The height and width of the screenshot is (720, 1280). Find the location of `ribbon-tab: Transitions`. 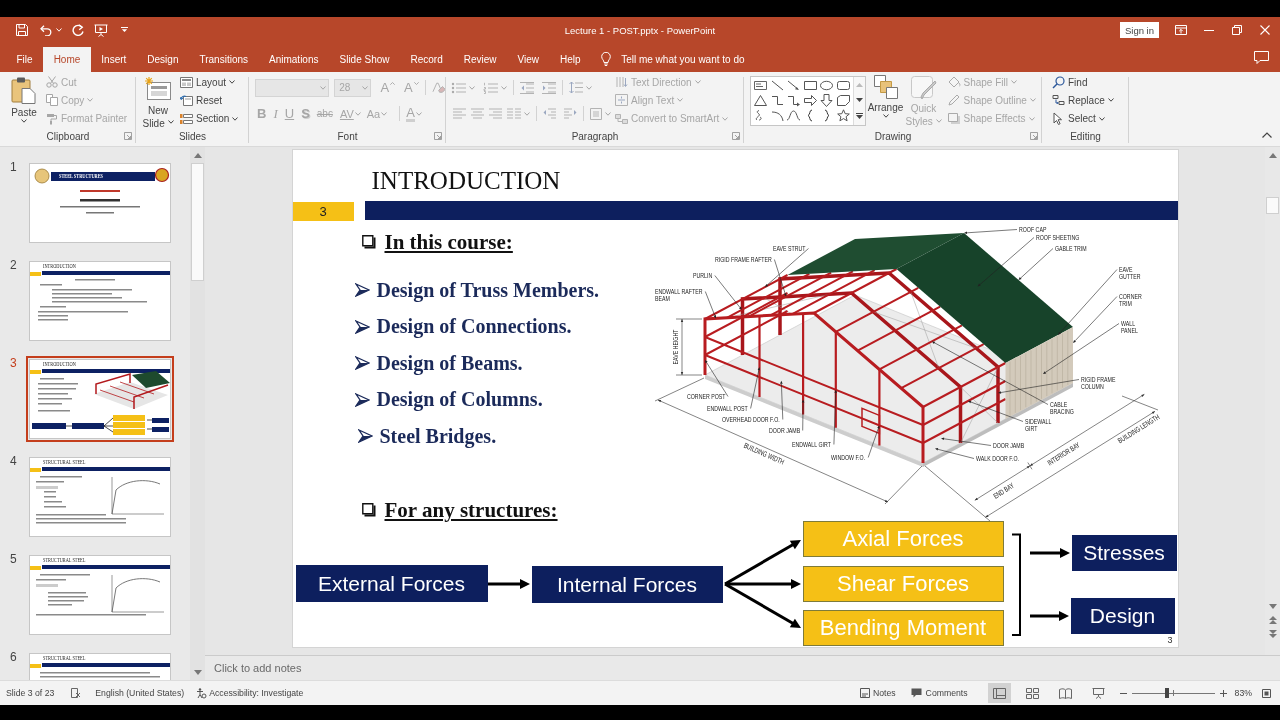

ribbon-tab: Transitions is located at coordinates (223, 59).